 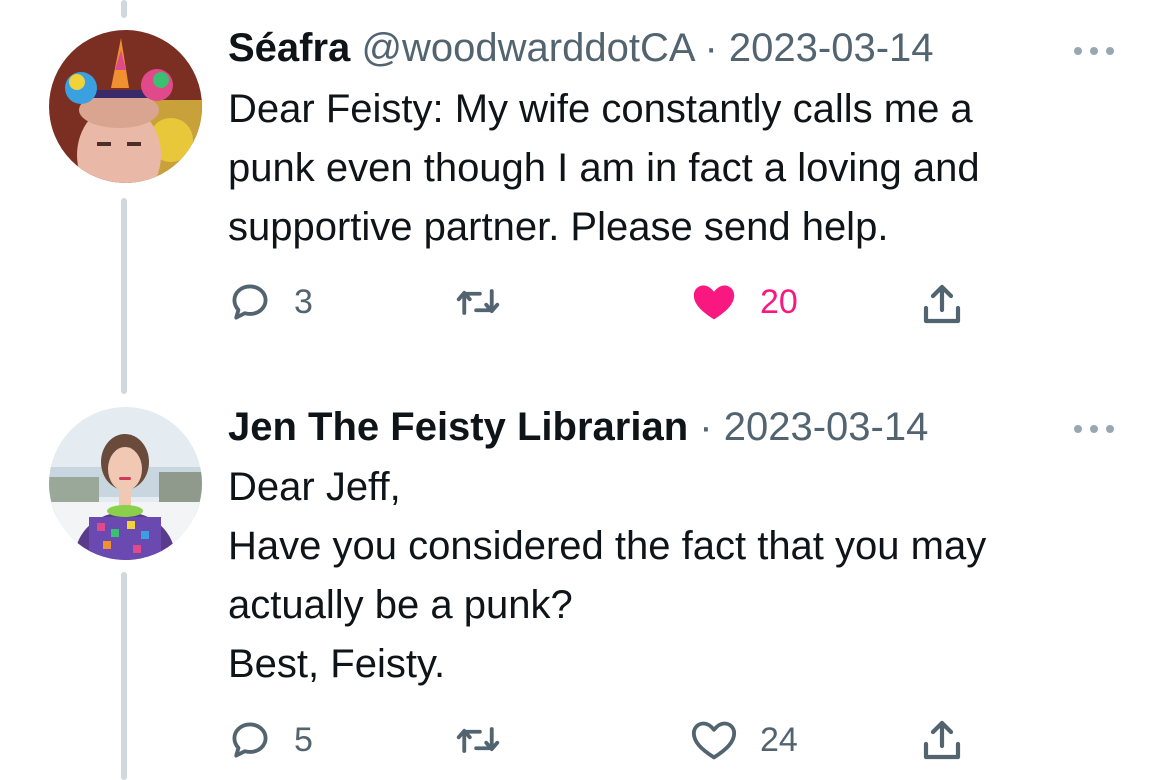 What do you see at coordinates (744, 740) in the screenshot?
I see `like-button: 24` at bounding box center [744, 740].